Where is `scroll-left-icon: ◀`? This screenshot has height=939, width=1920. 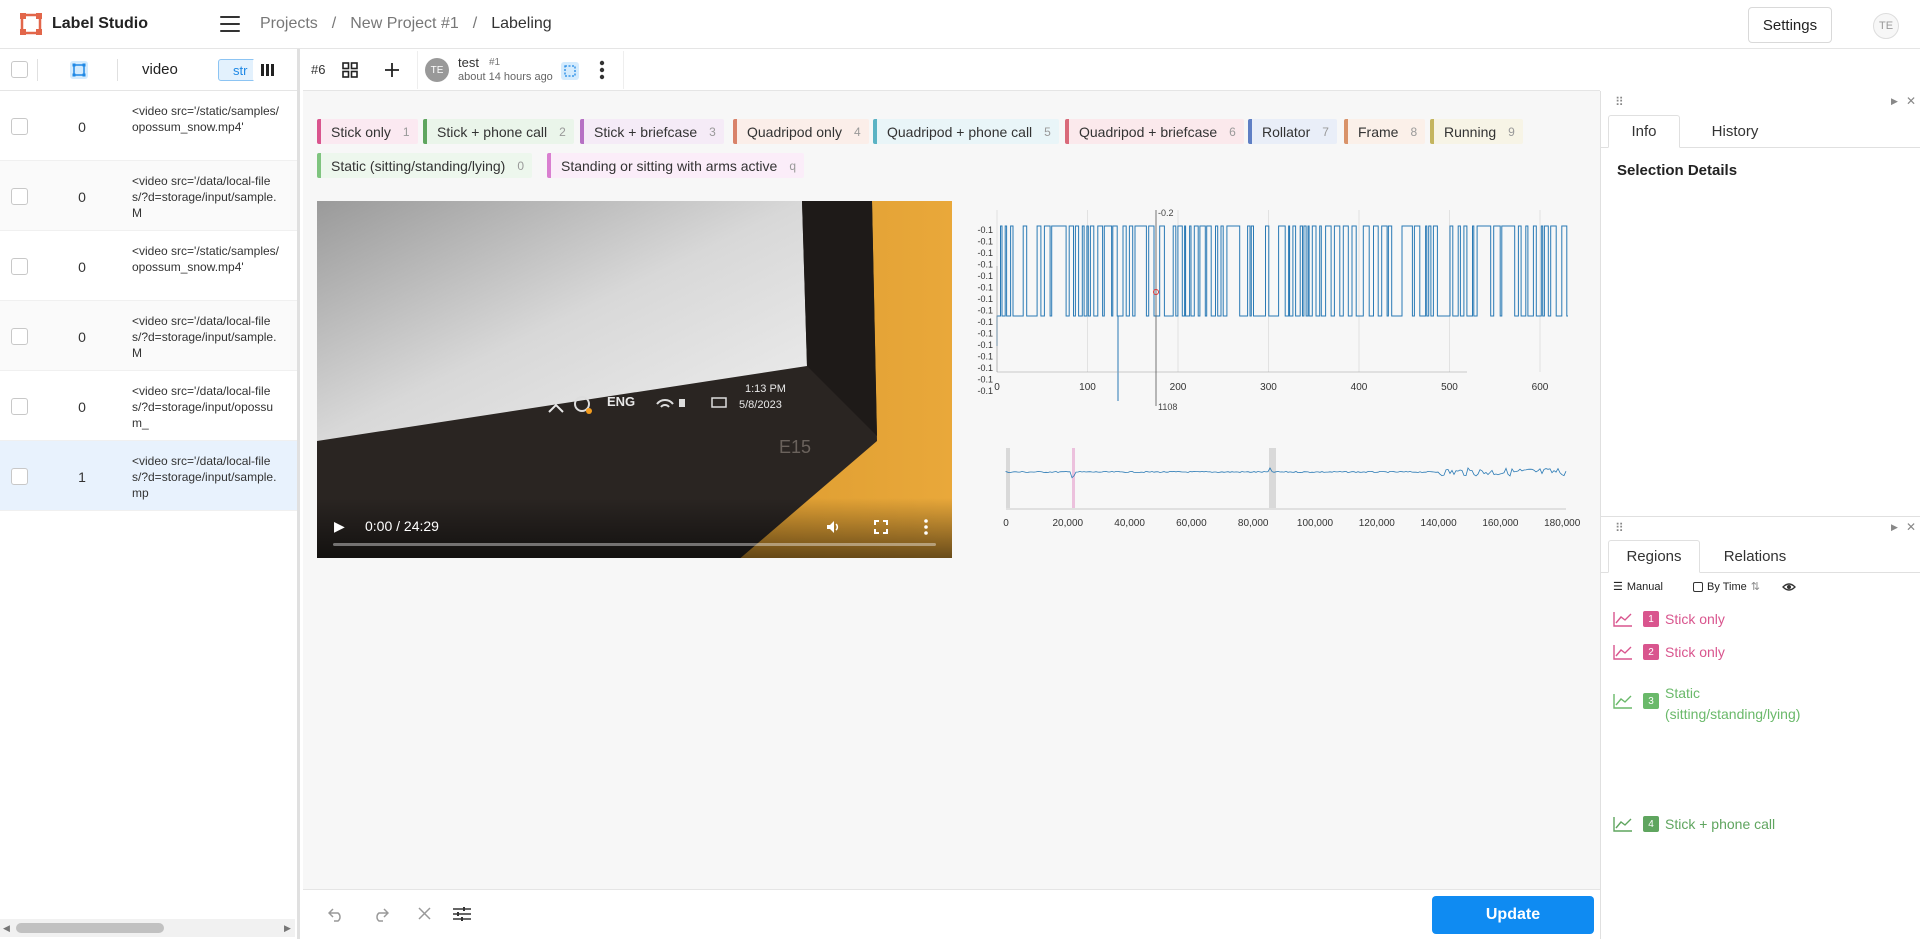 scroll-left-icon: ◀ is located at coordinates (6, 928).